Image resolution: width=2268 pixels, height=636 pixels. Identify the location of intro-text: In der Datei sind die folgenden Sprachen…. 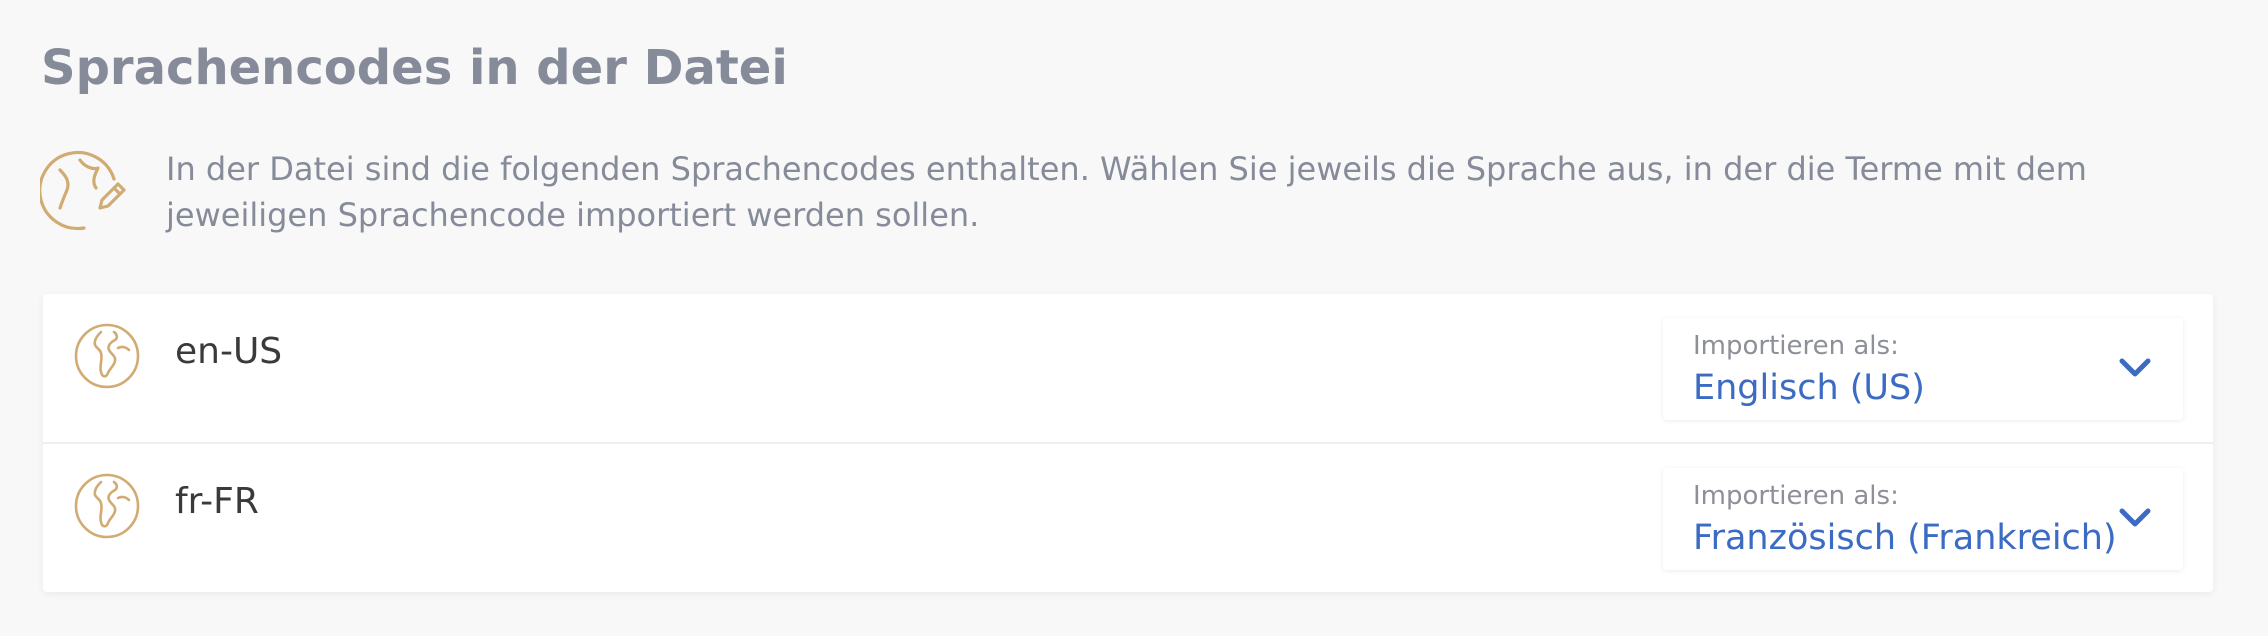
(1126, 192).